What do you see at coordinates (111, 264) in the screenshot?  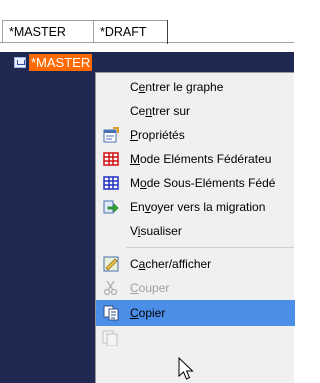 I see `hide-show-icon` at bounding box center [111, 264].